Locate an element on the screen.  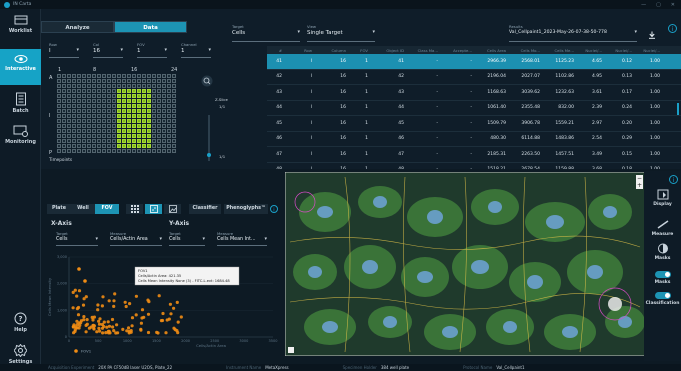
analyze-tab: Analyze is located at coordinates (77, 27).